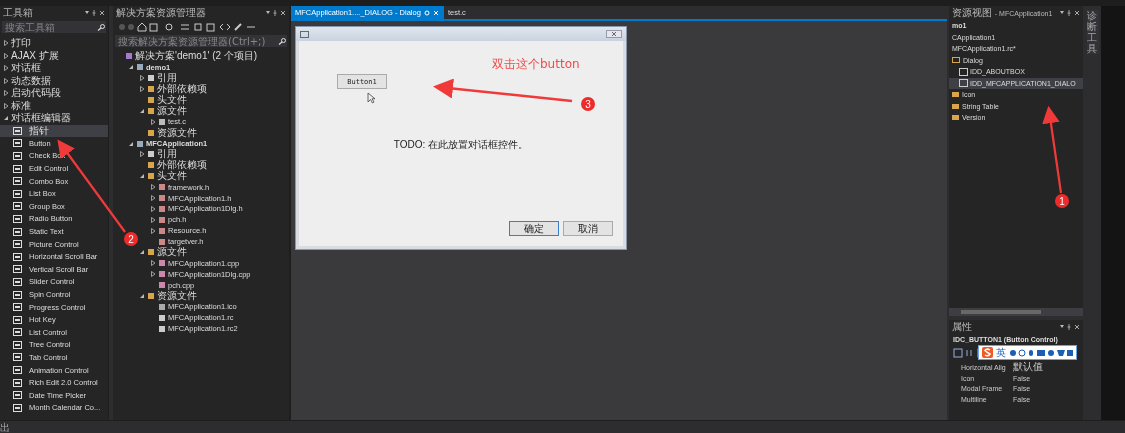 This screenshot has width=1125, height=433. I want to click on ime-tools-icon, so click(1041, 352).